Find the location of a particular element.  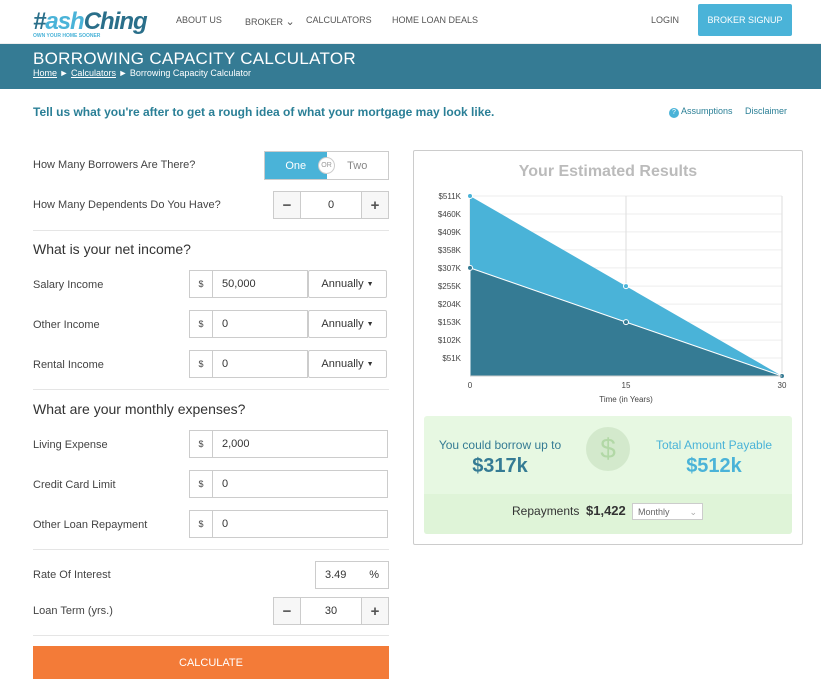

breadcrumb-home: Home is located at coordinates (45, 73).